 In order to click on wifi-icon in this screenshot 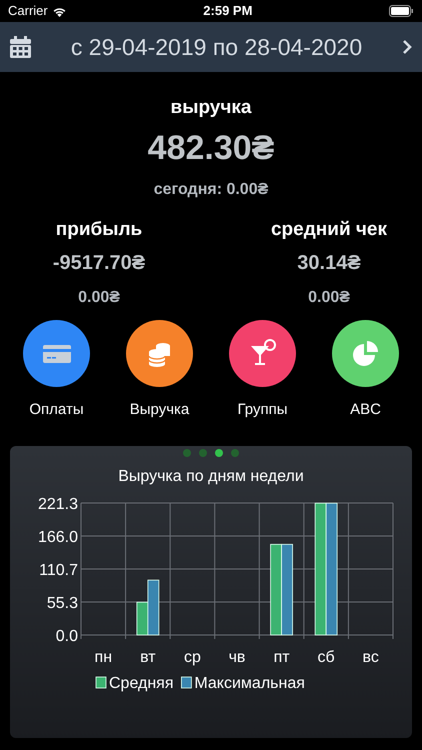, I will do `click(59, 11)`.